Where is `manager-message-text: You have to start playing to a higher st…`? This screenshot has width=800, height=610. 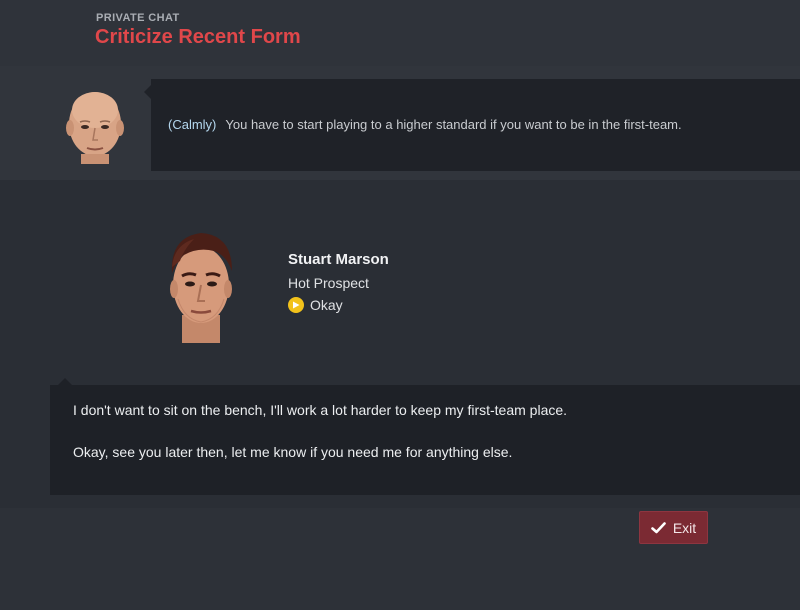 manager-message-text: You have to start playing to a higher st… is located at coordinates (453, 124).